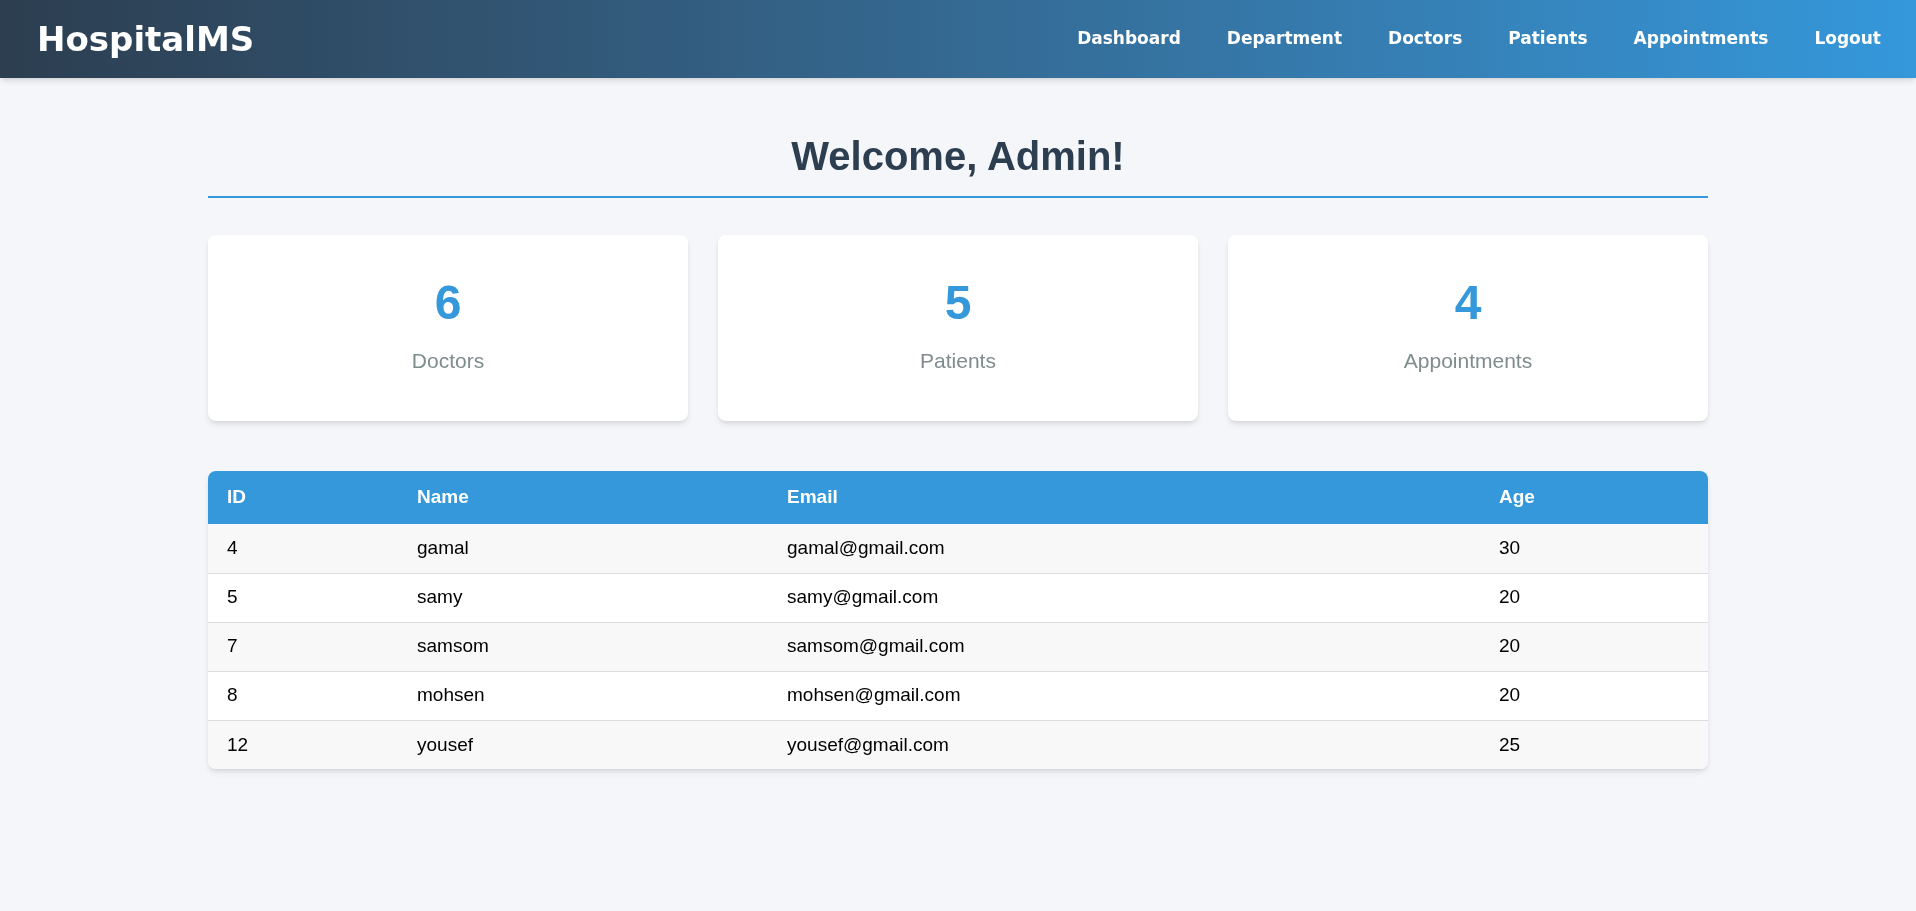 This screenshot has width=1916, height=911. Describe the element at coordinates (303, 548) in the screenshot. I see `table-cell: 4` at that location.